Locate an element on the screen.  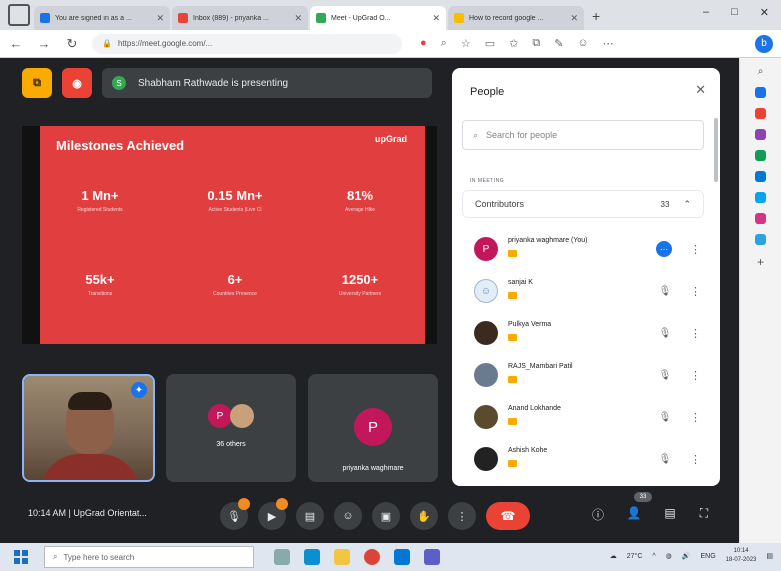
shopping-icon is located at coordinates (760, 92).